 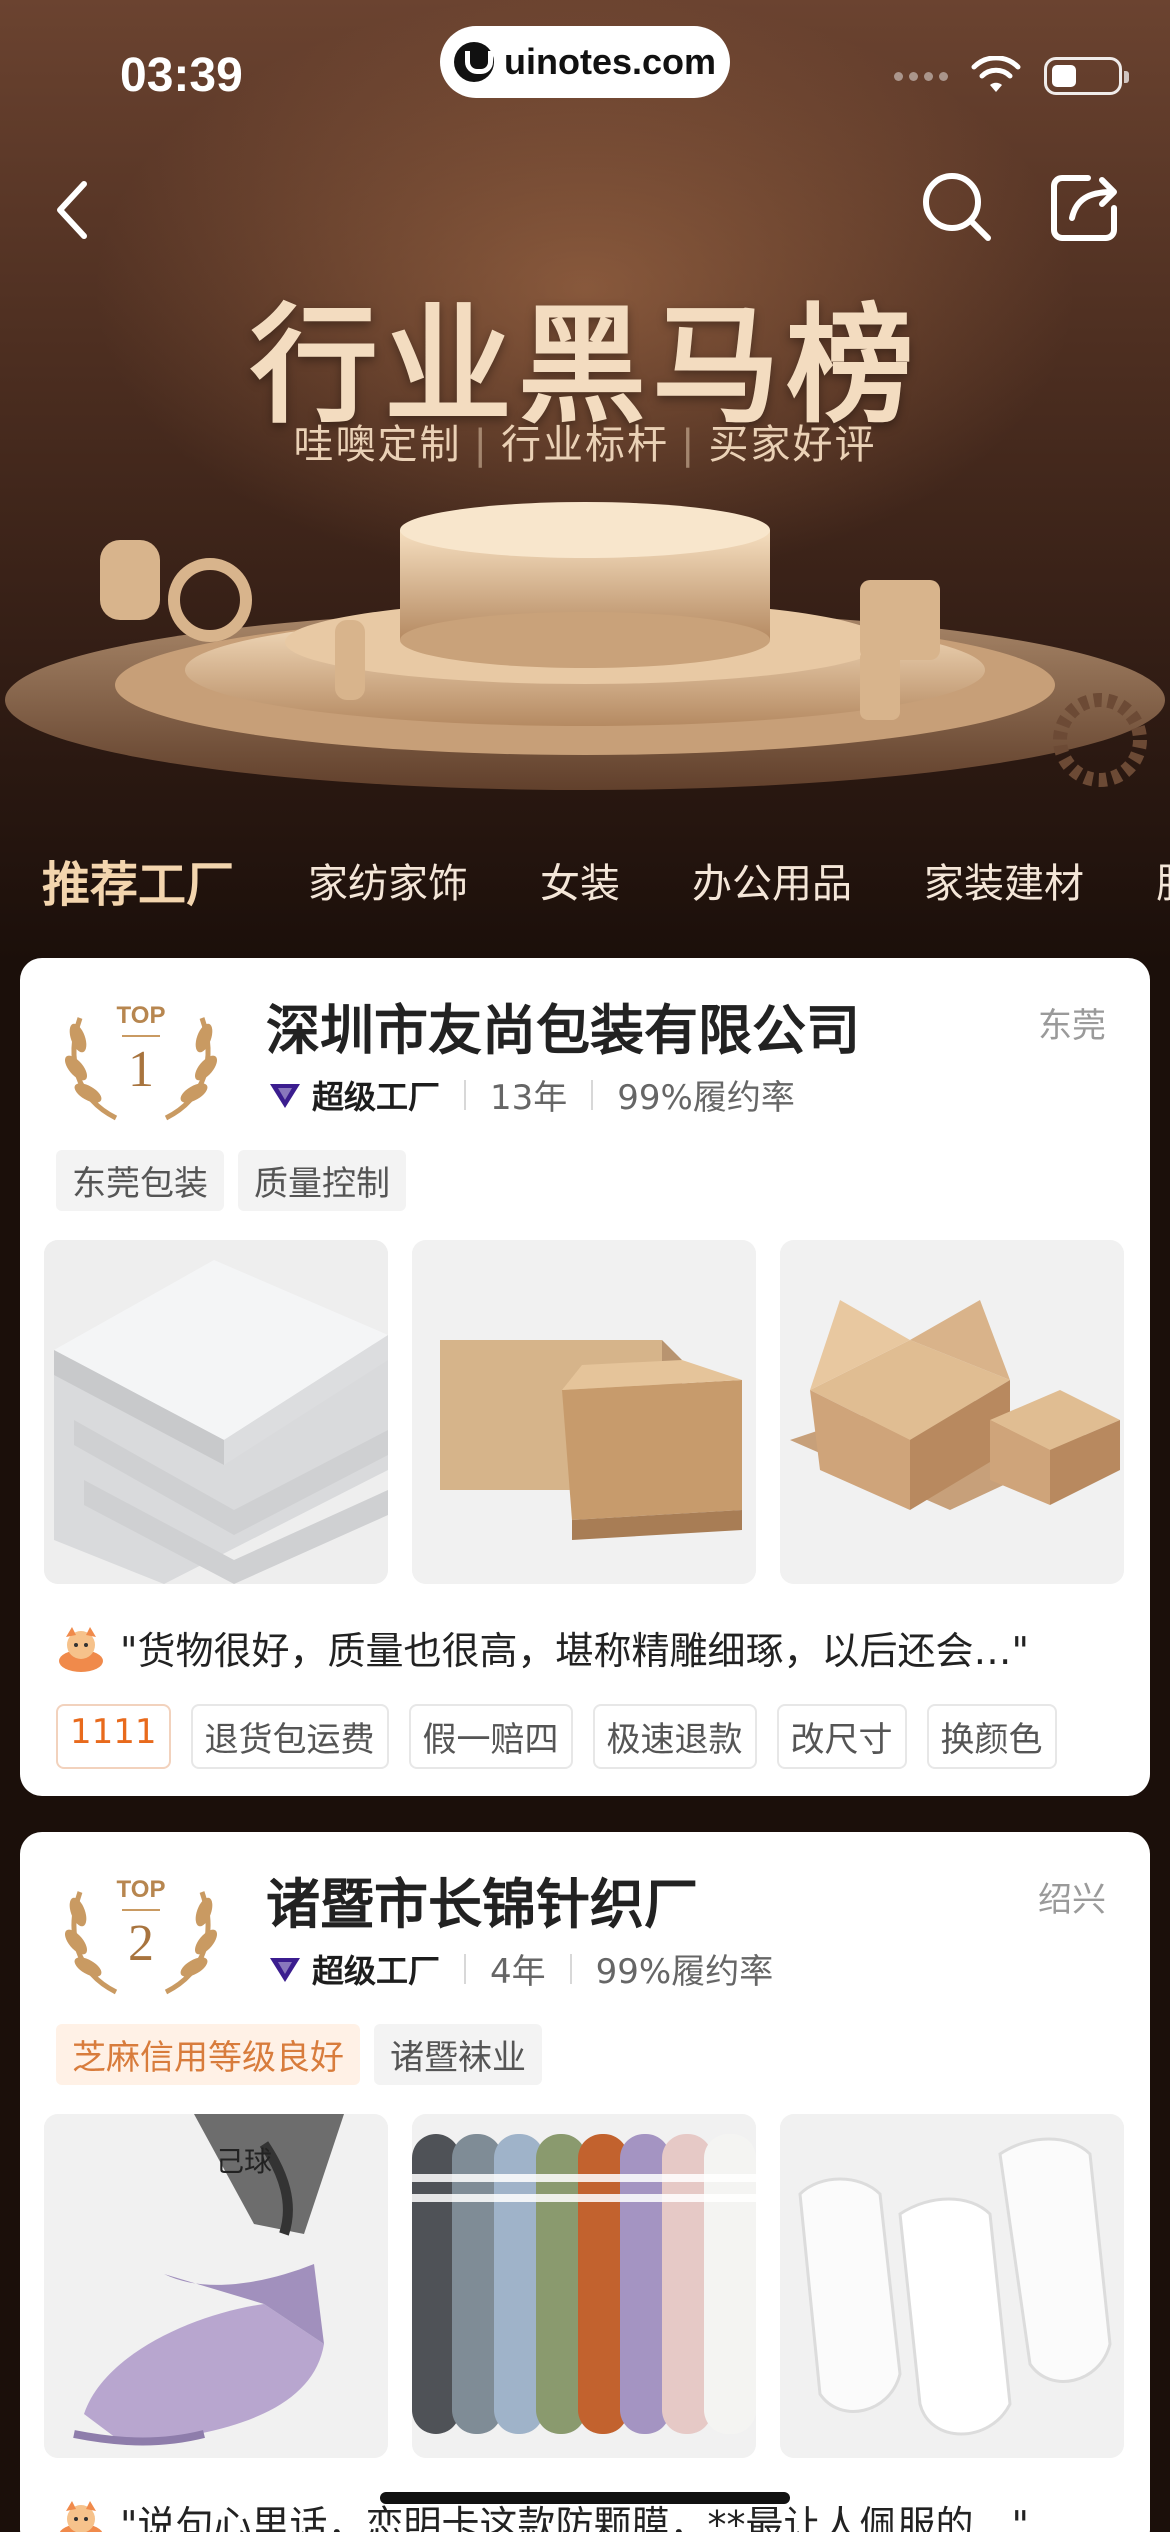 What do you see at coordinates (289, 1736) in the screenshot?
I see `service-tag: 退货包运费` at bounding box center [289, 1736].